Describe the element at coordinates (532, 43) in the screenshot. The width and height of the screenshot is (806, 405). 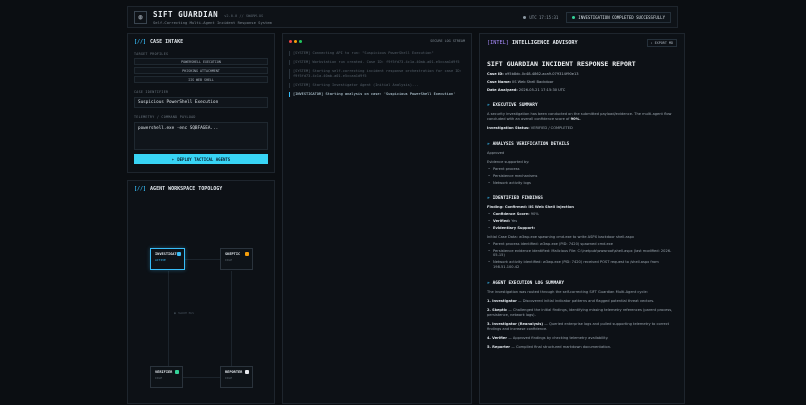
I see `advisory-title: [INTEL] INTELLIGENCE ADVISORY` at that location.